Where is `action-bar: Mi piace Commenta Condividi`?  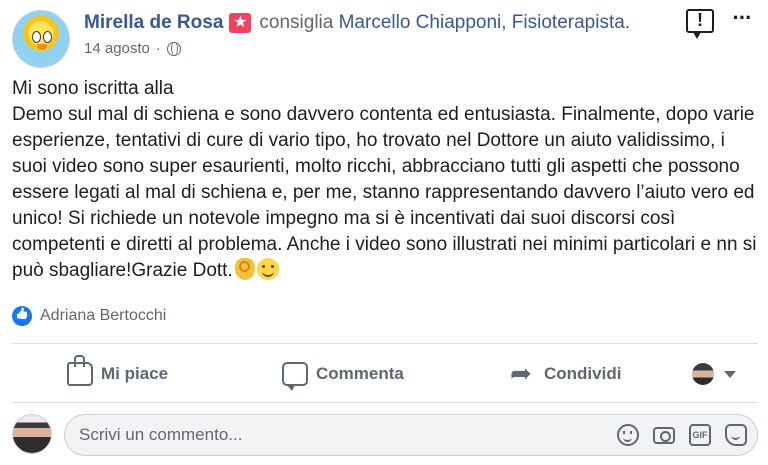 action-bar: Mi piace Commenta Condividi is located at coordinates (385, 374).